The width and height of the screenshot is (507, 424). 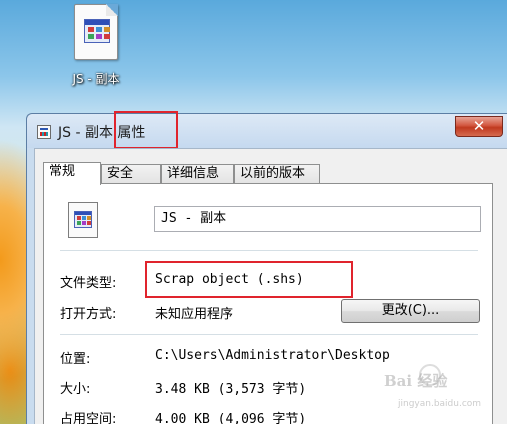 I want to click on close-button: ✕, so click(x=479, y=126).